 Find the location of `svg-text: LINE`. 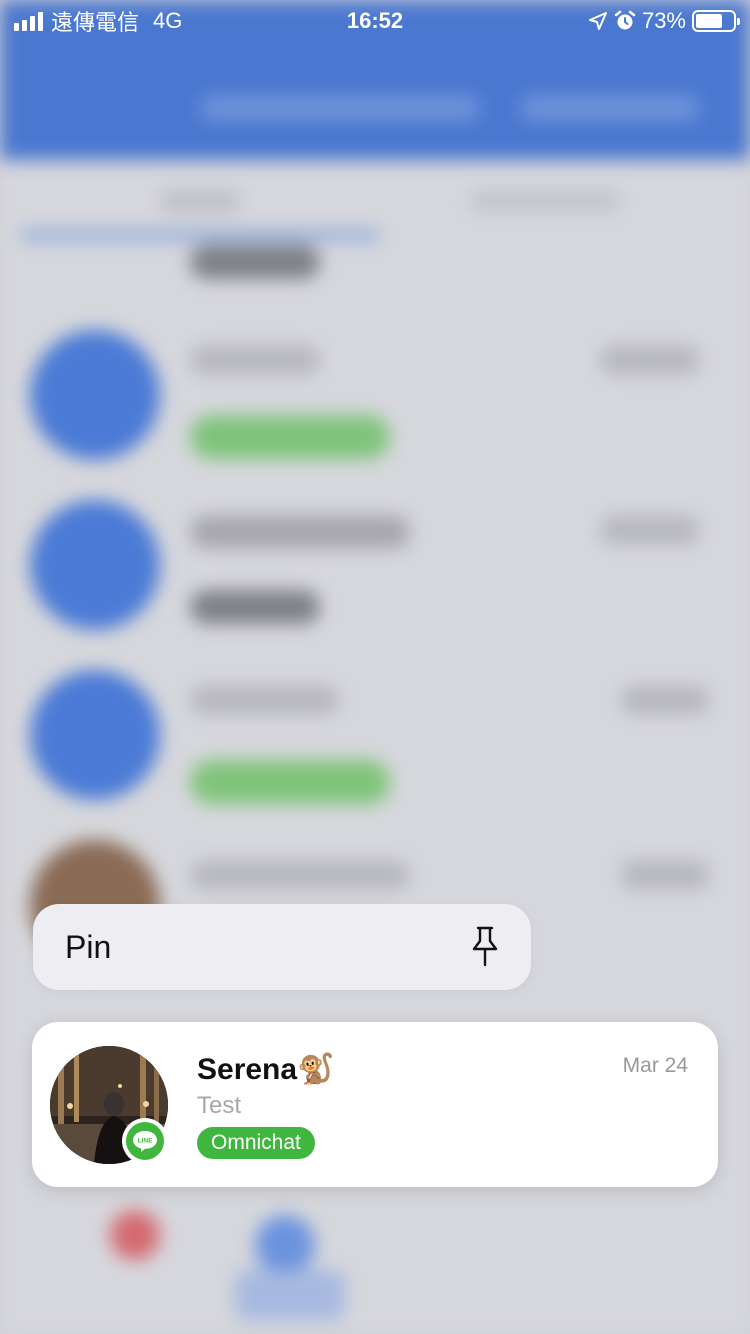

svg-text: LINE is located at coordinates (145, 1141).